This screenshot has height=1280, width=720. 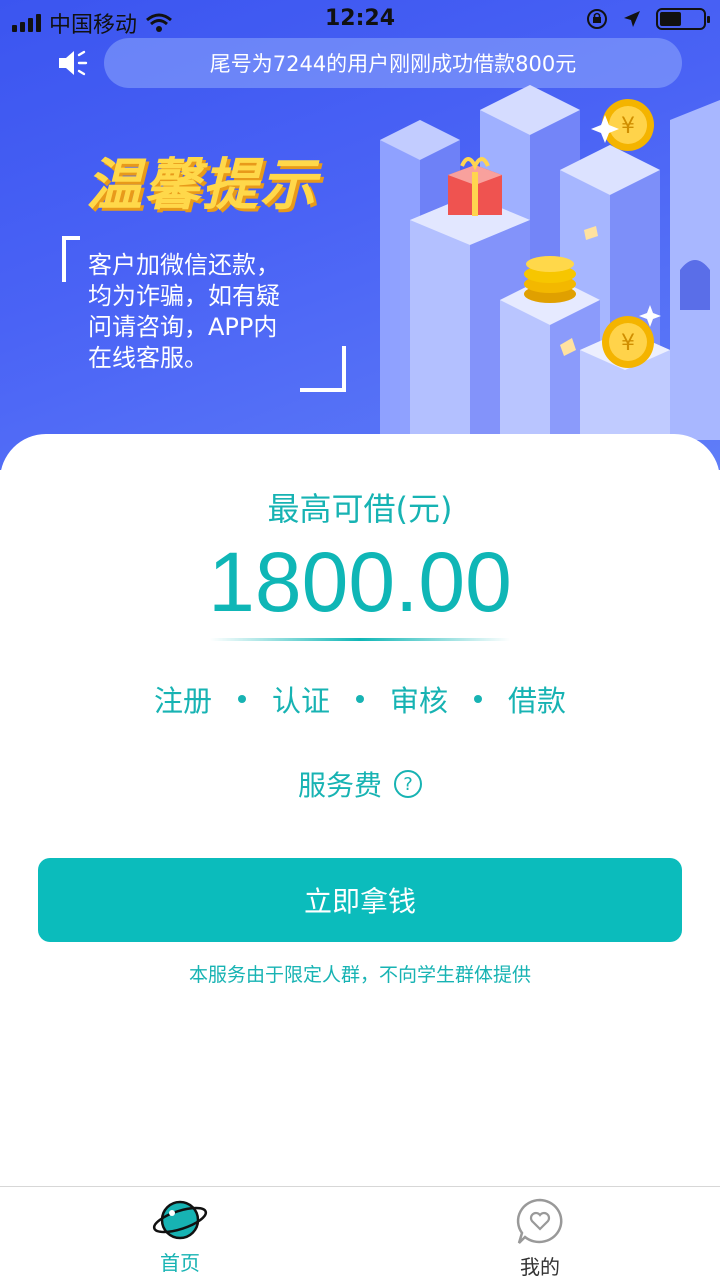 I want to click on heart-bubble-icon, so click(x=539, y=1221).